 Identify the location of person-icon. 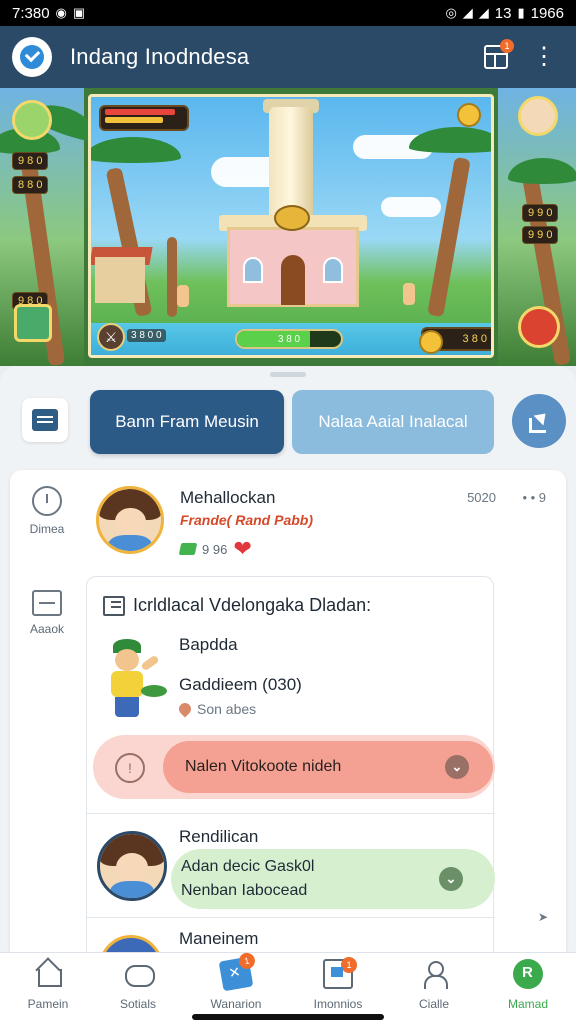
(434, 974).